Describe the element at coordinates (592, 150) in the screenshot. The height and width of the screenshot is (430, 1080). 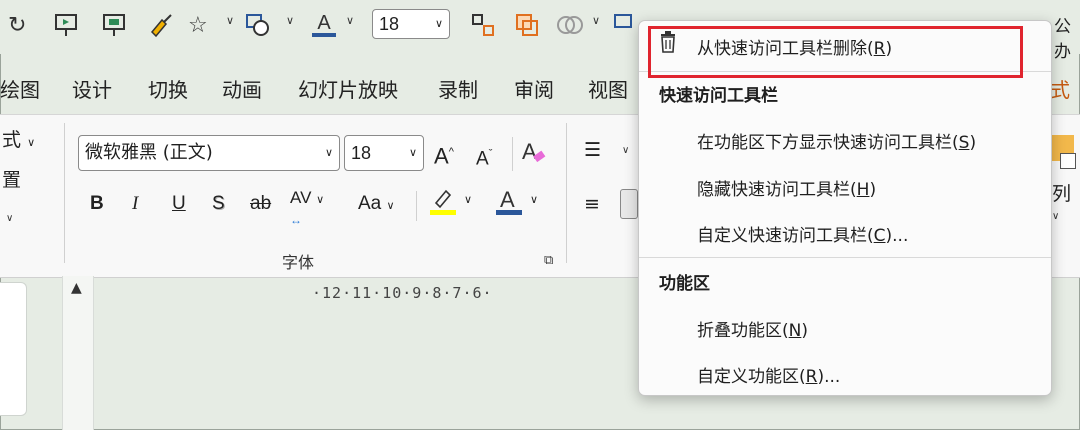
I see `bullets-icon: ☰` at that location.